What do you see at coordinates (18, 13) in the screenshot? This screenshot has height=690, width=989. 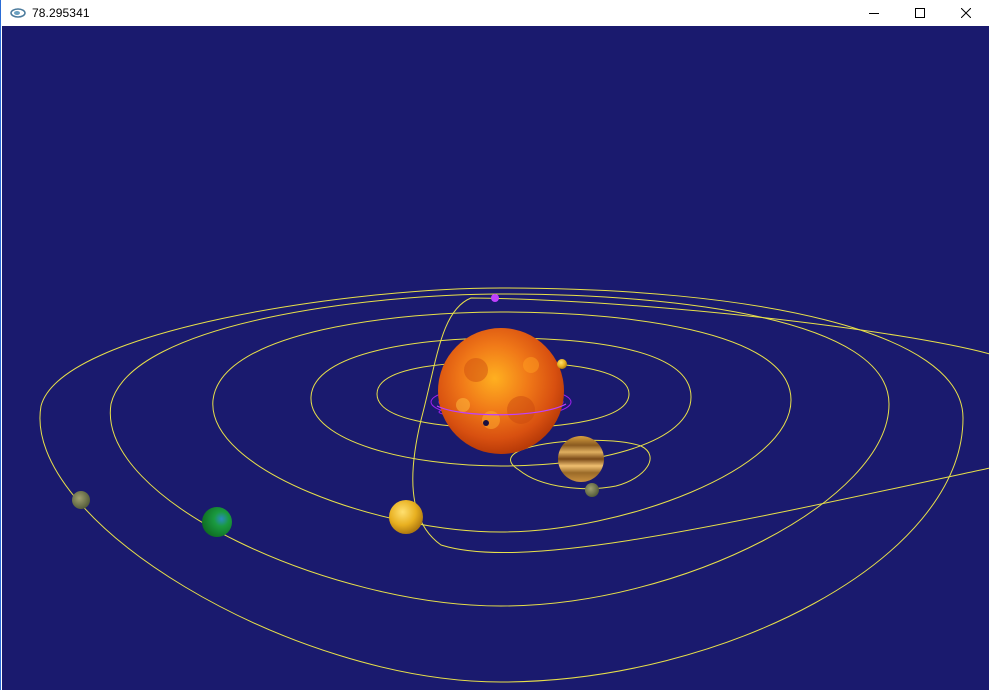 I see `app-icon` at bounding box center [18, 13].